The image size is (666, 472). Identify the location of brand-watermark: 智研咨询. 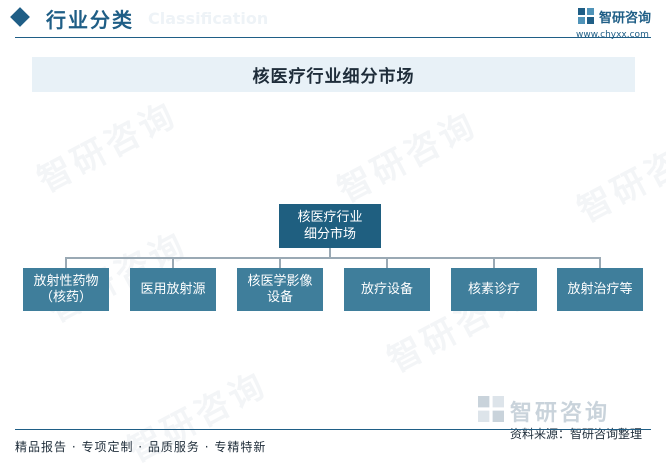
(560, 413).